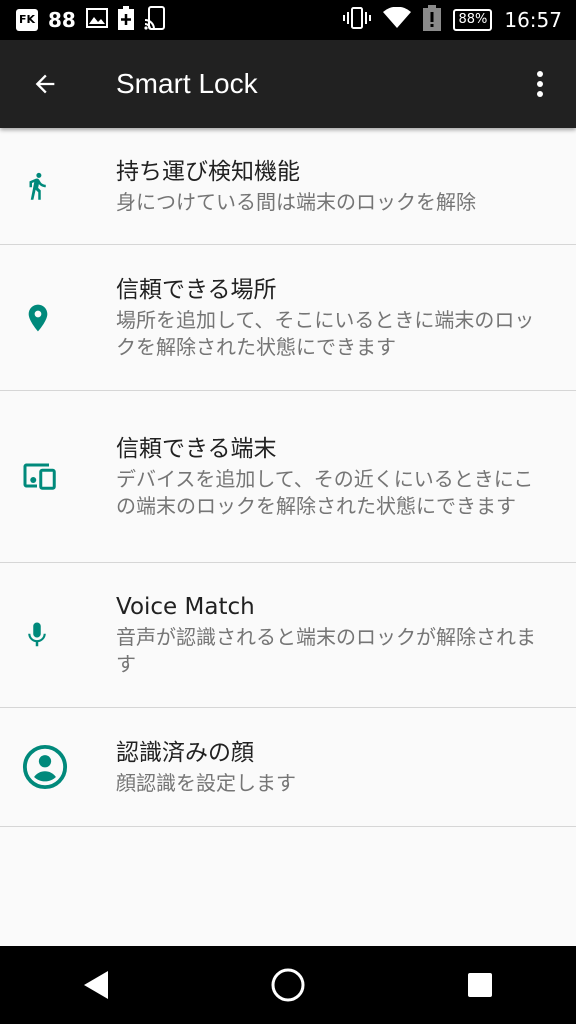  Describe the element at coordinates (397, 20) in the screenshot. I see `wifi-icon` at that location.